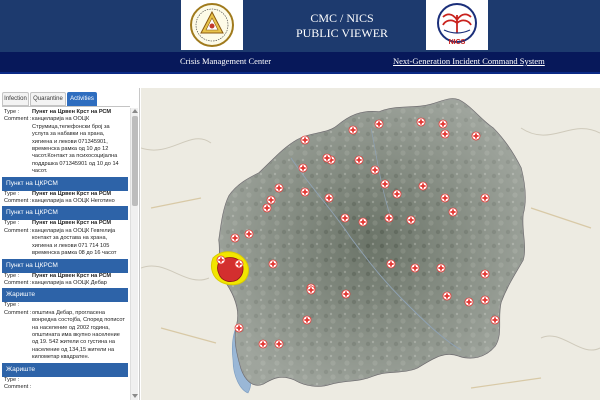  I want to click on app-header: CMC / NICS PUBLIC VIEWER NICS, so click(300, 26).